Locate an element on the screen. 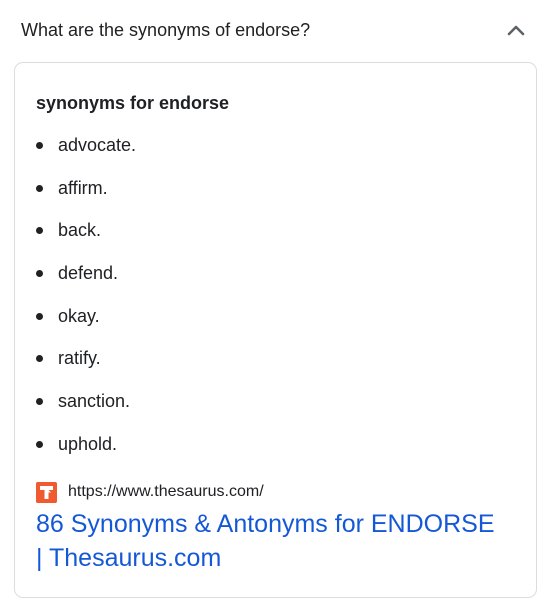  list-item: sanction. is located at coordinates (255, 410).